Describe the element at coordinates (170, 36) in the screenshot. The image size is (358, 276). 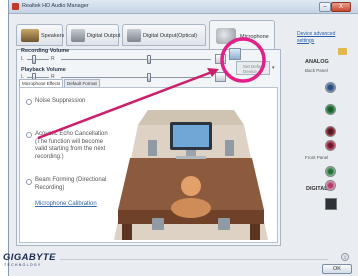
I see `tab-label: Digital Output(Optical)` at that location.